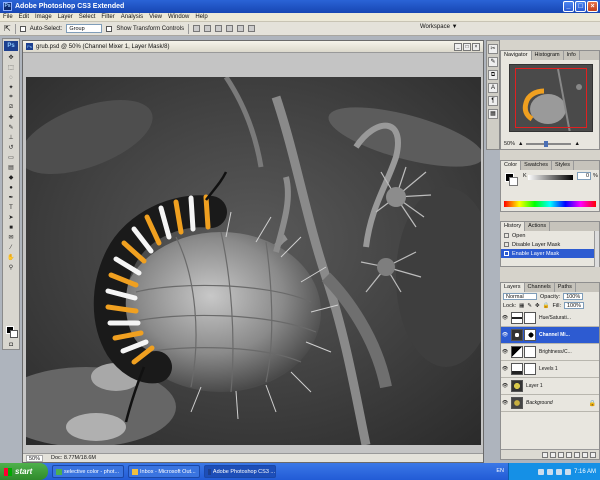  I want to click on menu-layer: Layer, so click(65, 17).